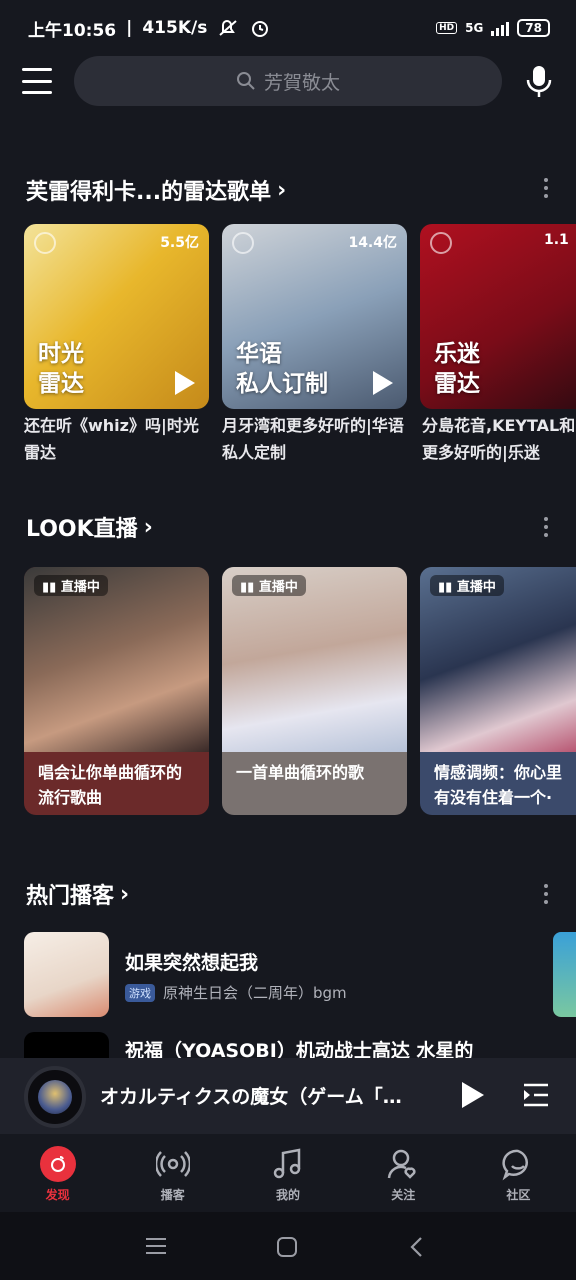  What do you see at coordinates (228, 28) in the screenshot?
I see `mute-icon` at bounding box center [228, 28].